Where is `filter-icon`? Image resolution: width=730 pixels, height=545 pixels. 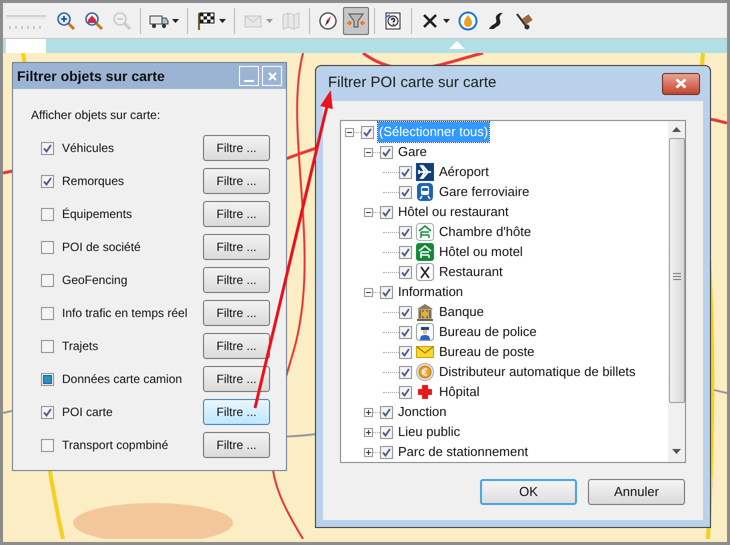 filter-icon is located at coordinates (356, 20).